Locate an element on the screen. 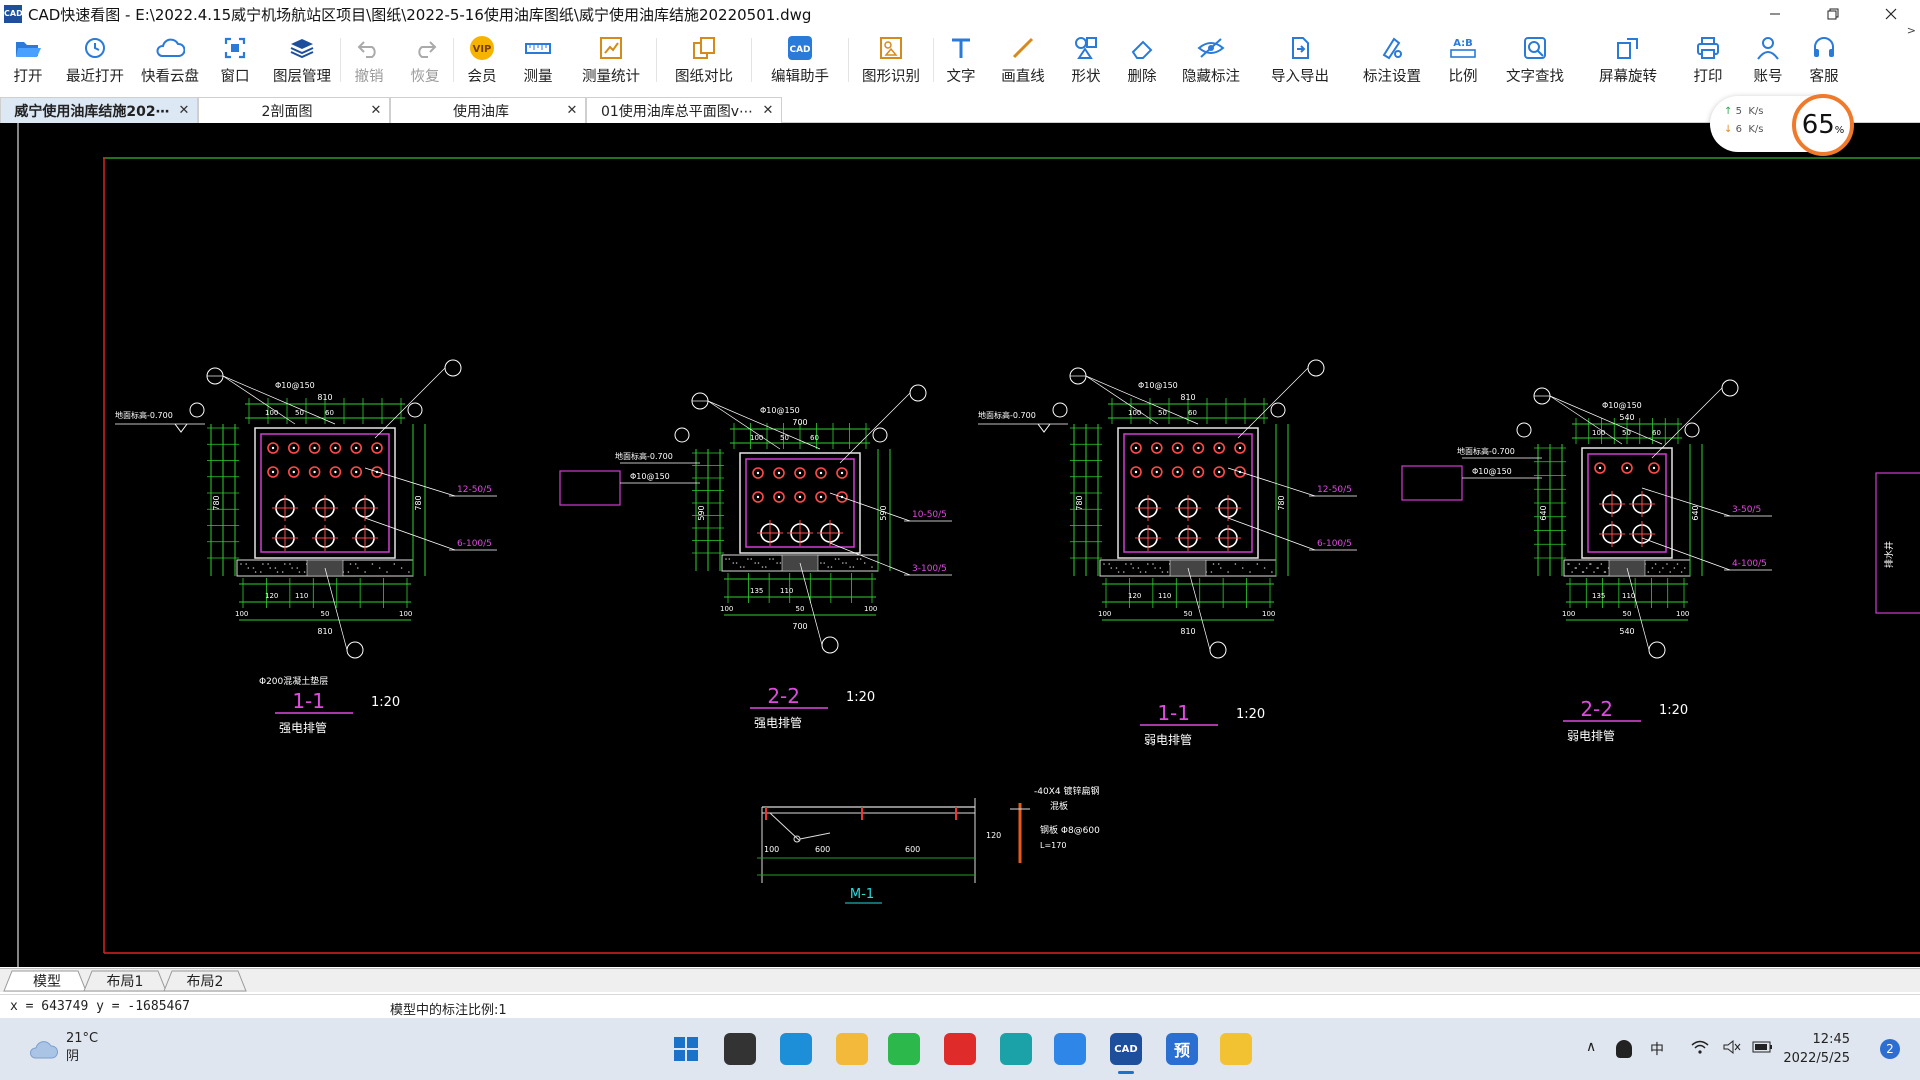 This screenshot has height=1080, width=1920. preview-icon: 预 is located at coordinates (1182, 1049).